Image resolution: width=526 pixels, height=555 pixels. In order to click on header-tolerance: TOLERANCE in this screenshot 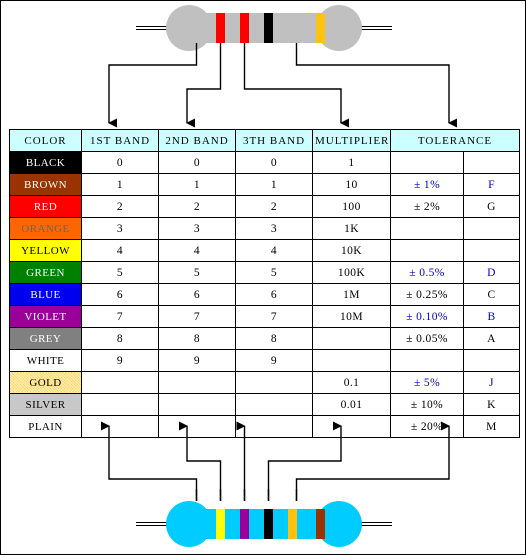, I will do `click(455, 140)`.